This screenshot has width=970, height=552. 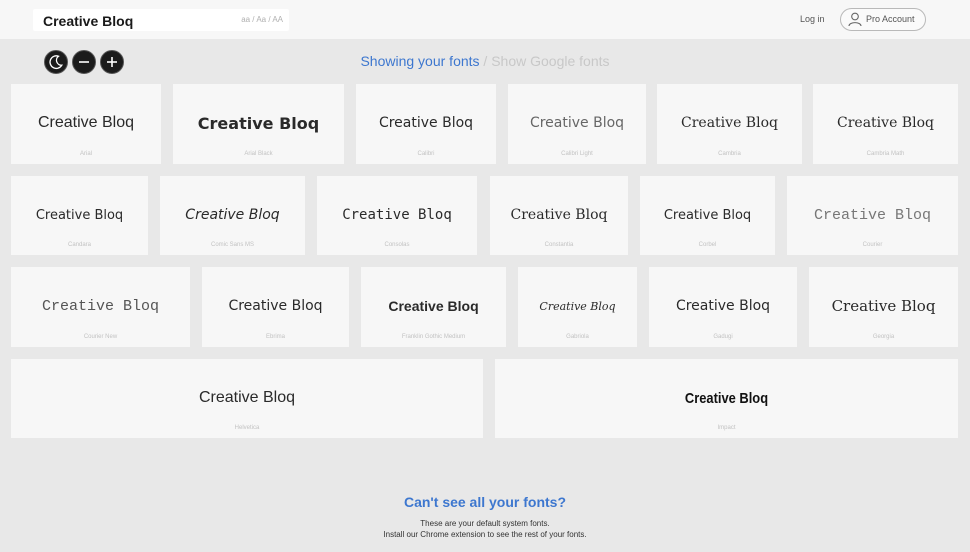 I want to click on font-name: Calibri Light, so click(x=577, y=154).